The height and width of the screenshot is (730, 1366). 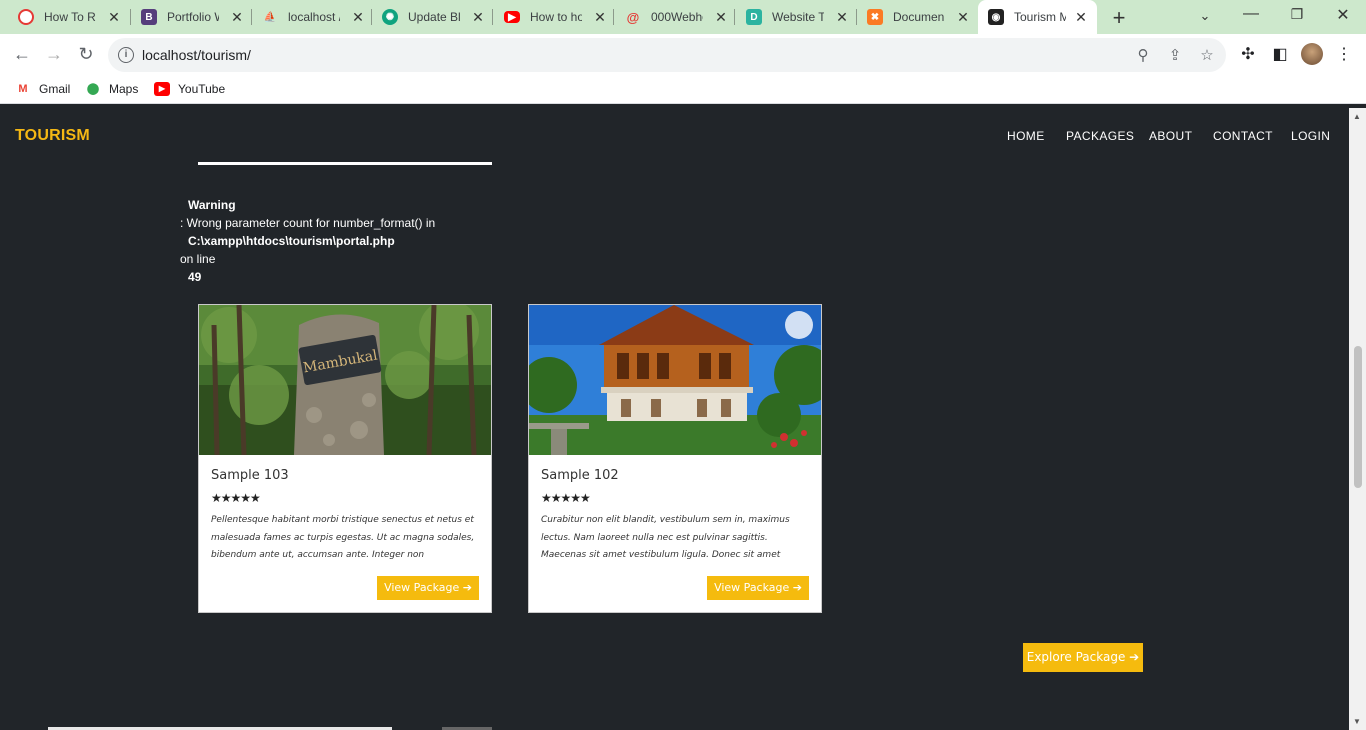 I want to click on package-title: Sample 103, so click(x=250, y=475).